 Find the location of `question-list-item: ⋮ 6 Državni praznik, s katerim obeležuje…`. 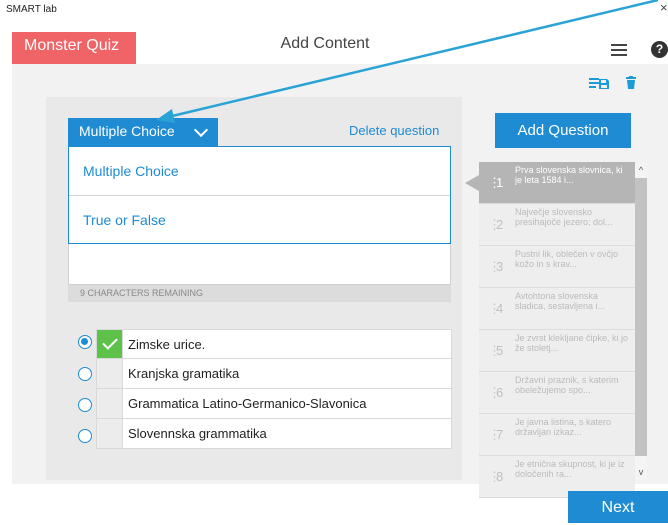

question-list-item: ⋮ 6 Državni praznik, s katerim obeležuje… is located at coordinates (557, 393).